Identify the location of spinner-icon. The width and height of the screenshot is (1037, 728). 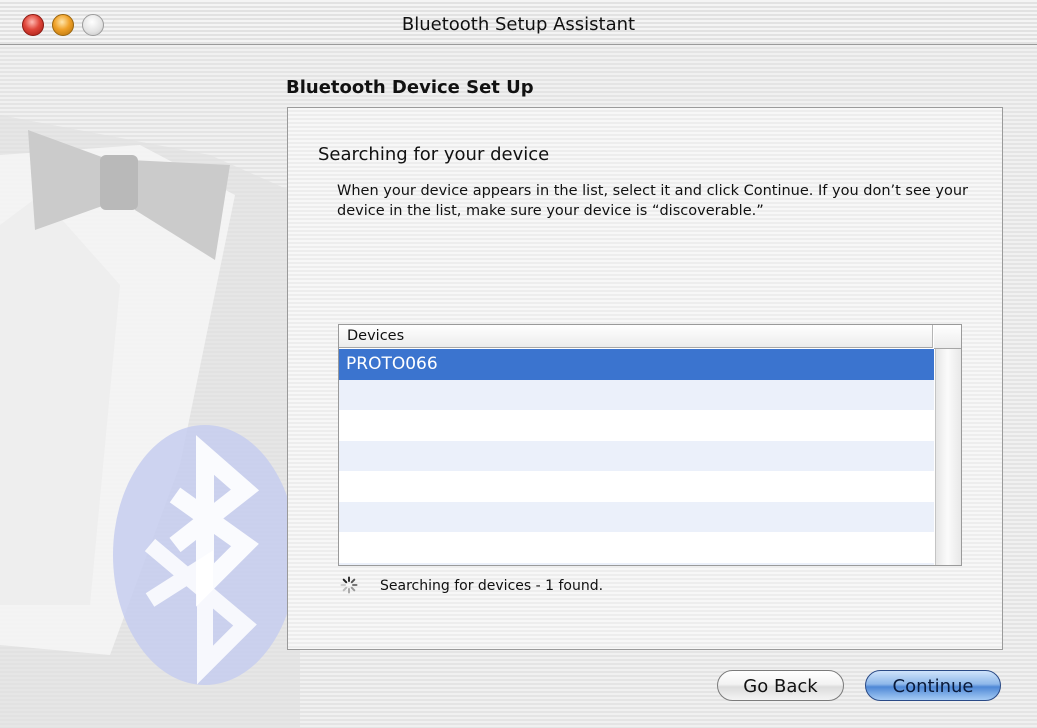
(349, 585).